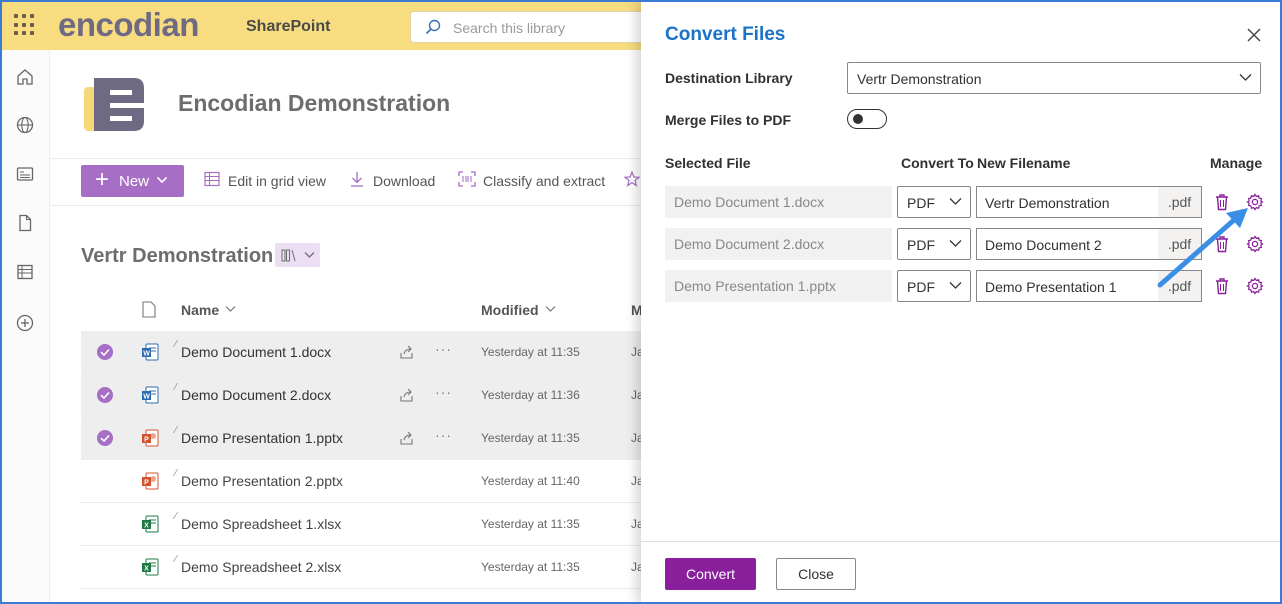  I want to click on new-filename-value: Demo Presentation 1, so click(1051, 287).